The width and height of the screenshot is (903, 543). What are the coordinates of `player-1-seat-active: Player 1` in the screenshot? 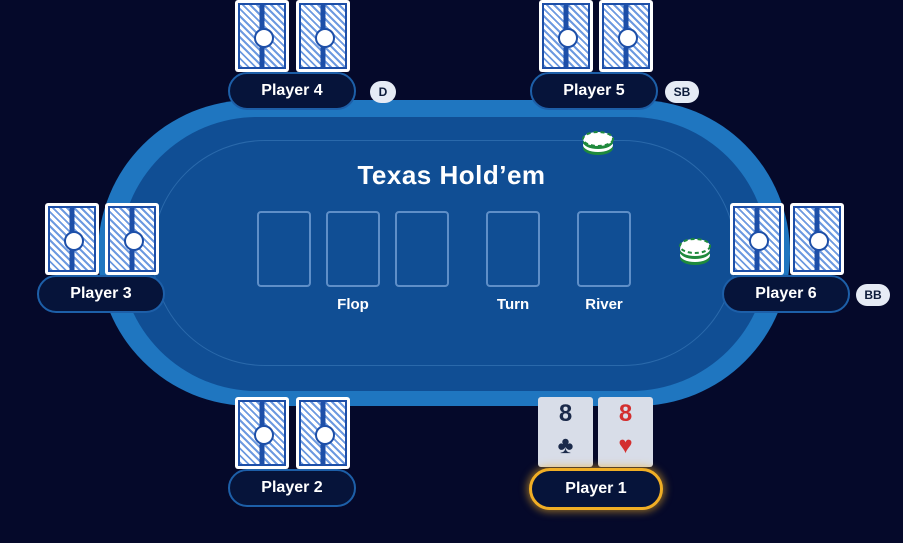 It's located at (596, 489).